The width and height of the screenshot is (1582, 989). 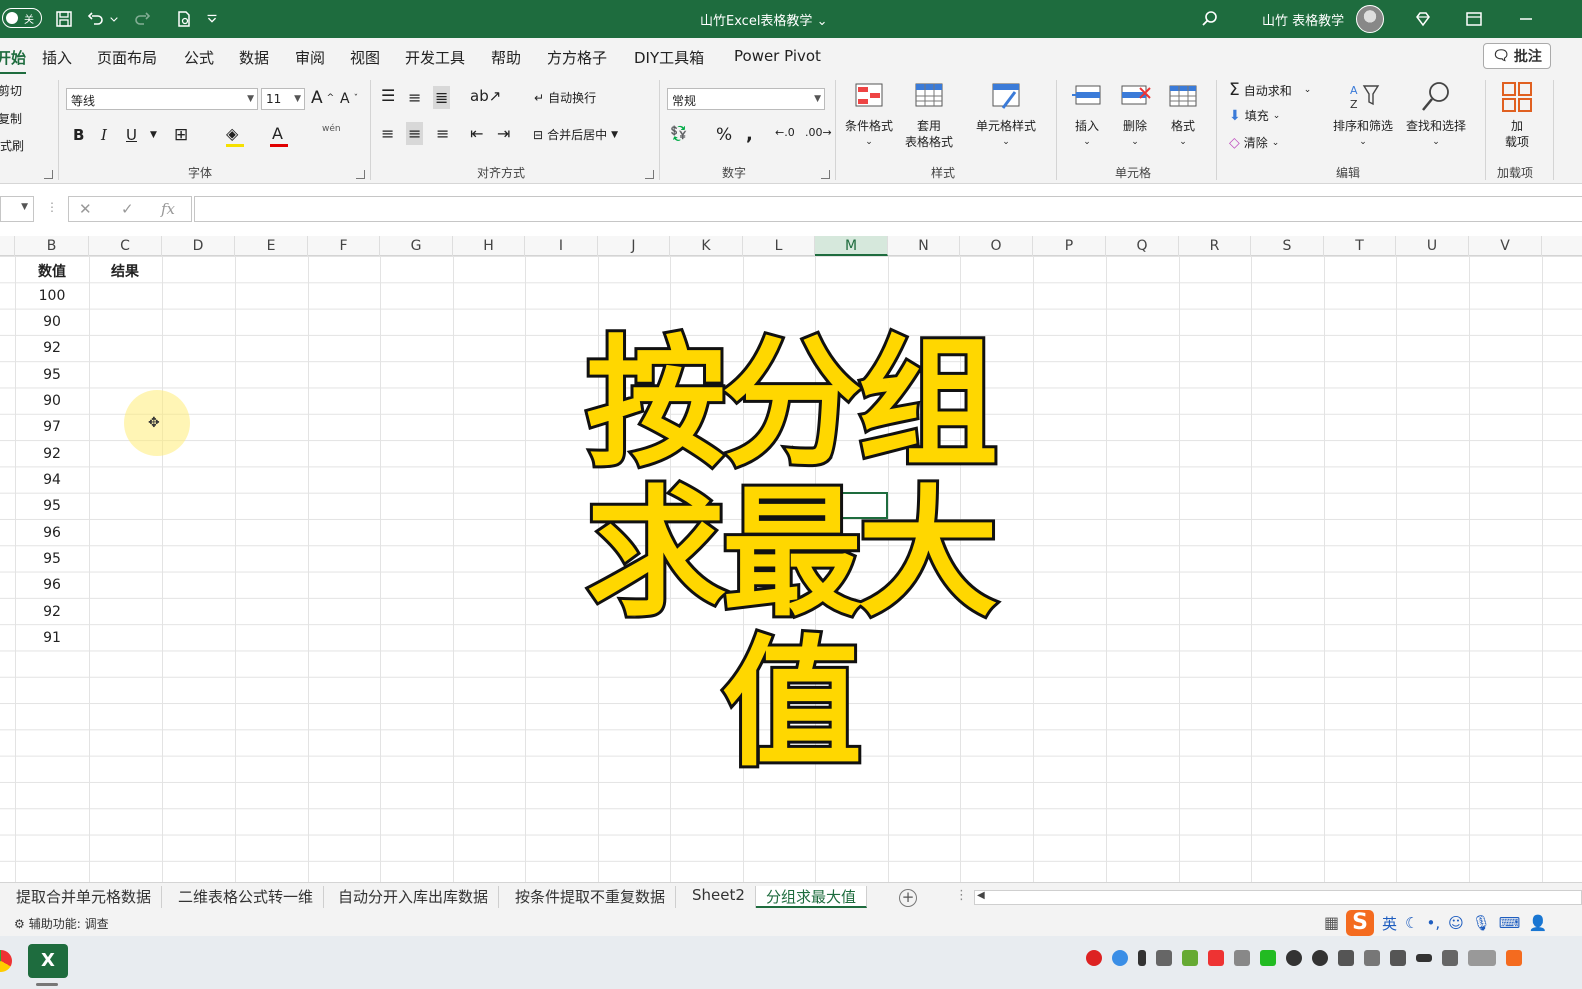 What do you see at coordinates (869, 115) in the screenshot?
I see `conditional-formatting-button: 条件格式 ⌄` at bounding box center [869, 115].